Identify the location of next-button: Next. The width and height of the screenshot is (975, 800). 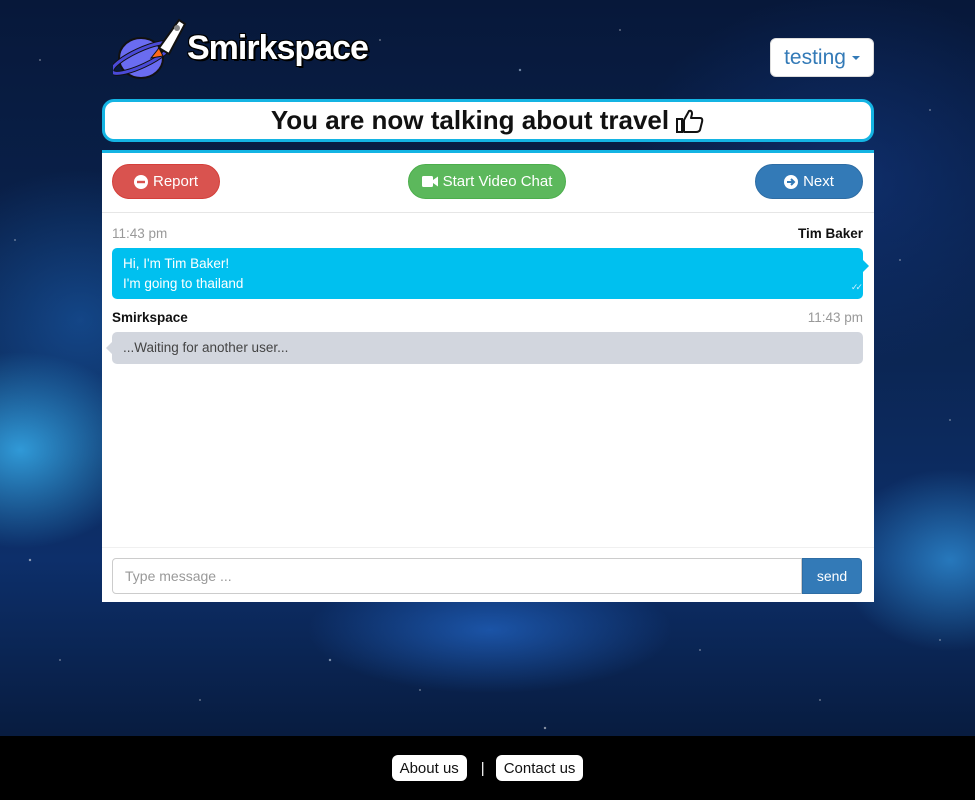
(809, 181).